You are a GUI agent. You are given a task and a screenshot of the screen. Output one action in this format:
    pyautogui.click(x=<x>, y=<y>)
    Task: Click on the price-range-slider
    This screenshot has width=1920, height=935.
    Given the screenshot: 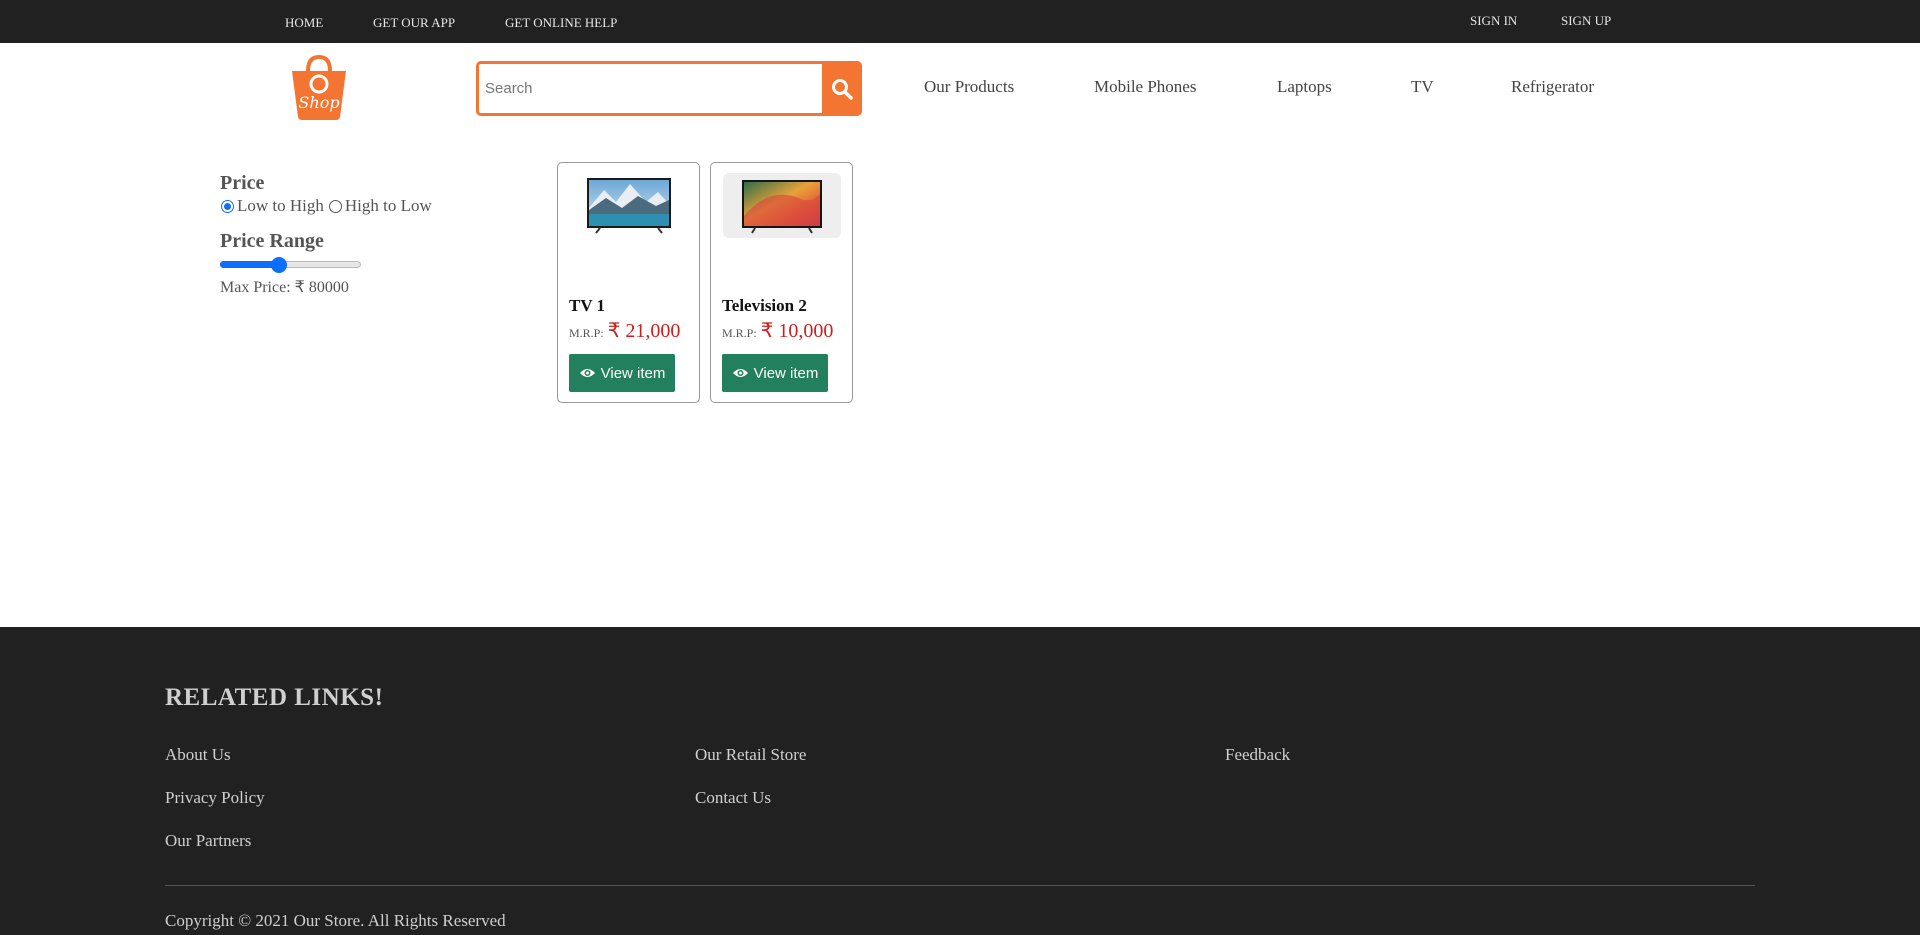 What is the action you would take?
    pyautogui.click(x=290, y=265)
    